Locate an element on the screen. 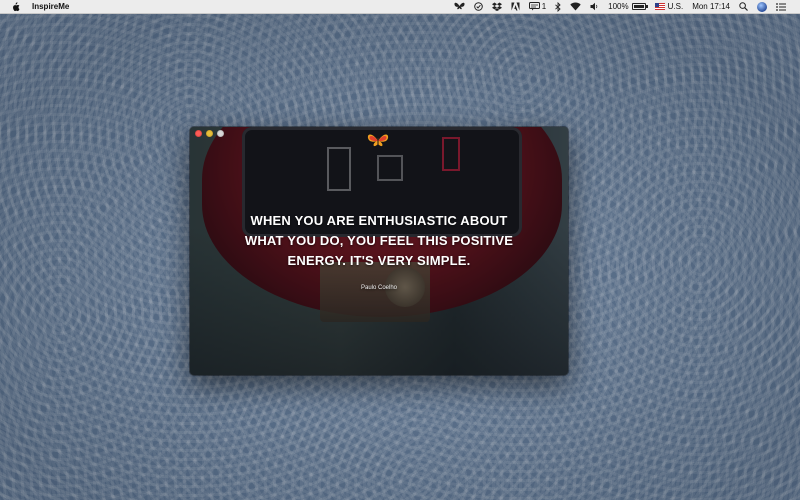 The height and width of the screenshot is (500, 800). list-icon is located at coordinates (781, 7).